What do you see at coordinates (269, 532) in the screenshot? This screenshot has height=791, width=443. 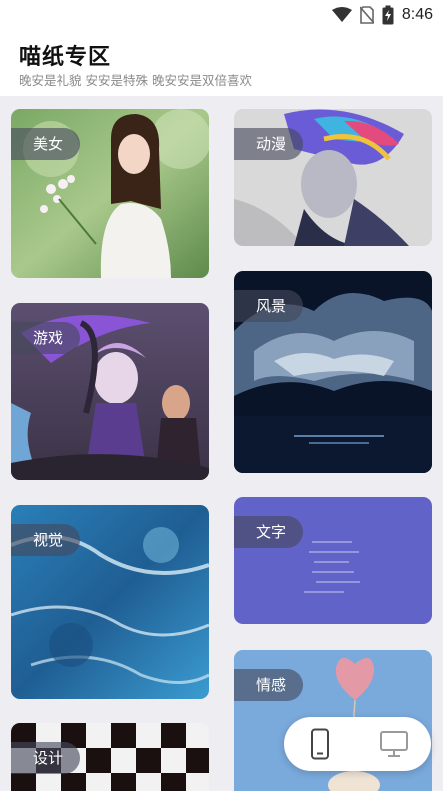 I see `category-label: 文字` at bounding box center [269, 532].